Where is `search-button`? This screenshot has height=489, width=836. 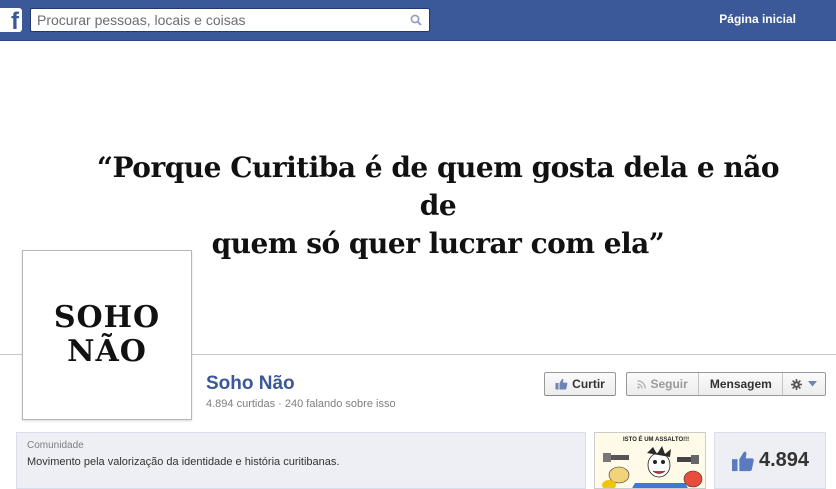
search-button is located at coordinates (416, 20).